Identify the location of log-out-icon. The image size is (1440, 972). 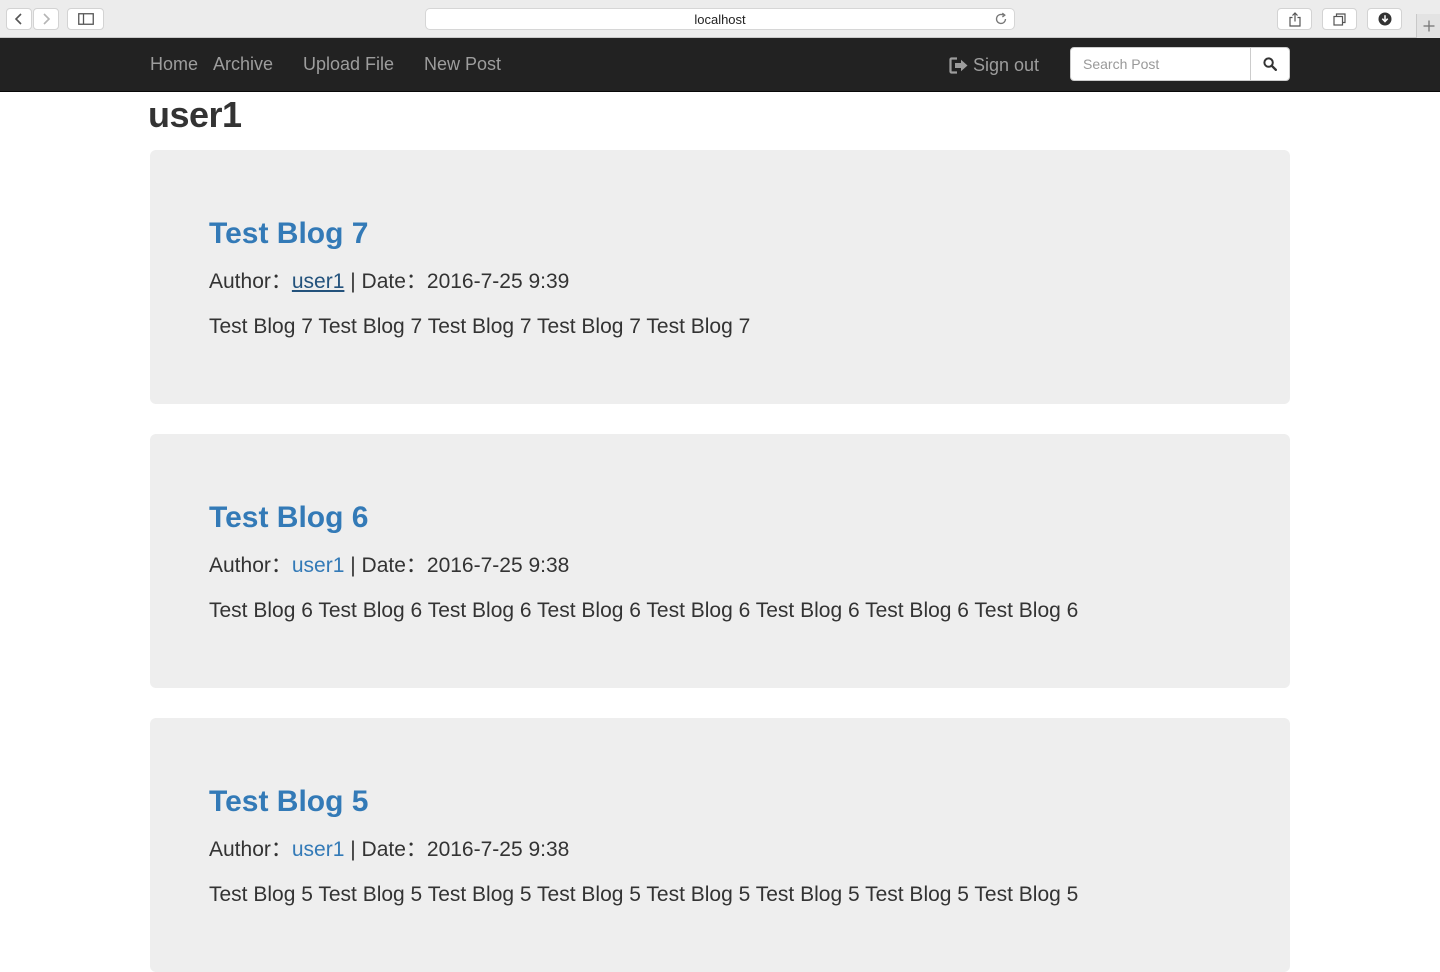
(958, 65).